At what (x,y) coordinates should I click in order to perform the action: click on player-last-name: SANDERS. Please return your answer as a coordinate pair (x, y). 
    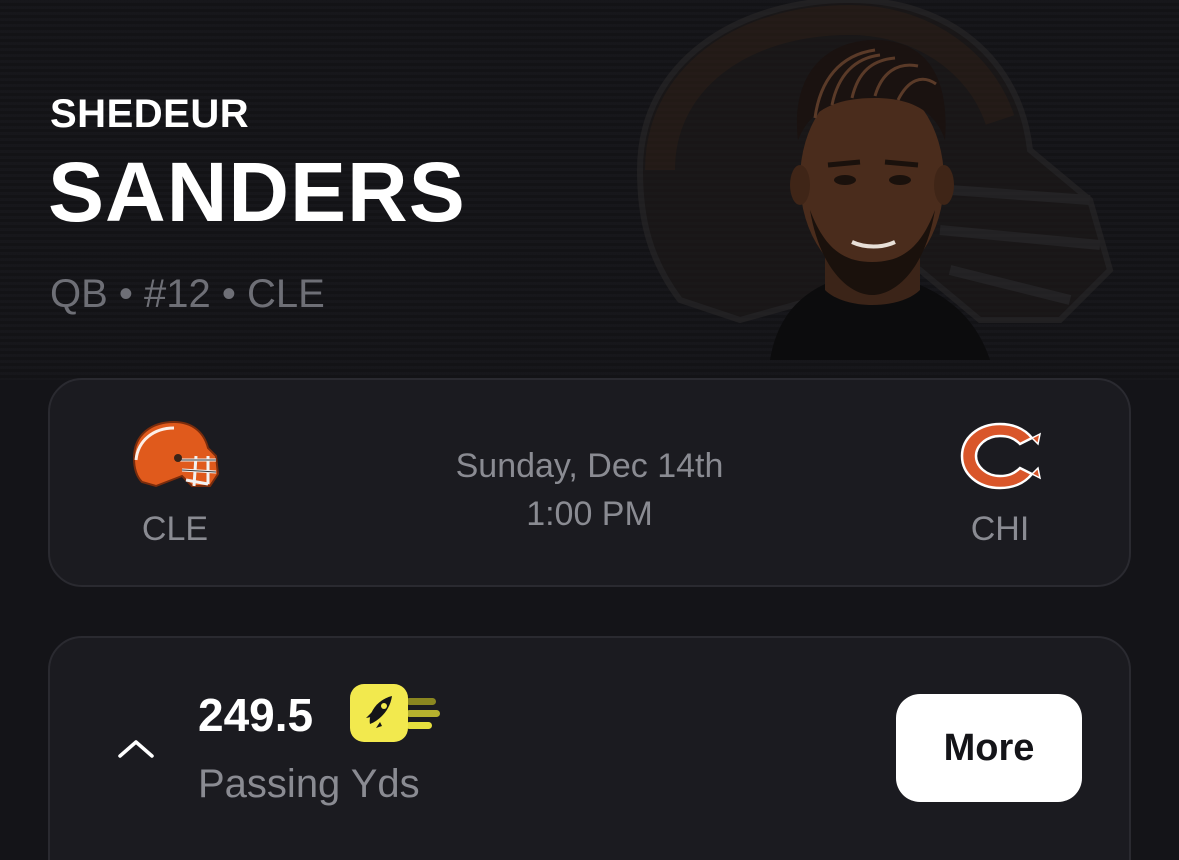
    Looking at the image, I should click on (257, 192).